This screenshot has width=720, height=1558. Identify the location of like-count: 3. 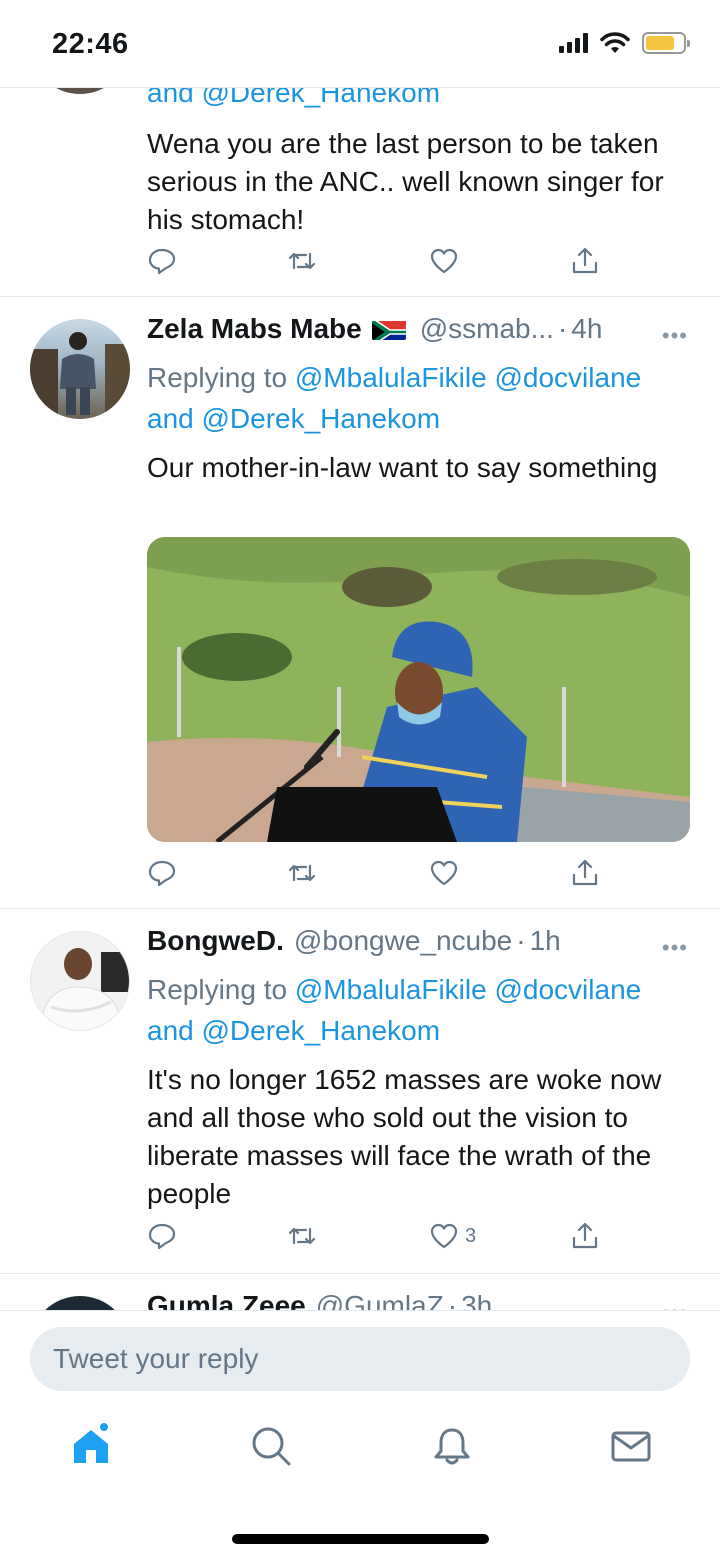
(471, 1235).